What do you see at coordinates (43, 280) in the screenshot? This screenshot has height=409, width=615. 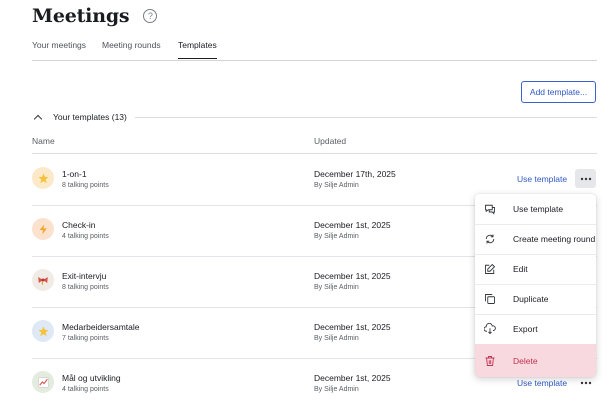 I see `bow-icon` at bounding box center [43, 280].